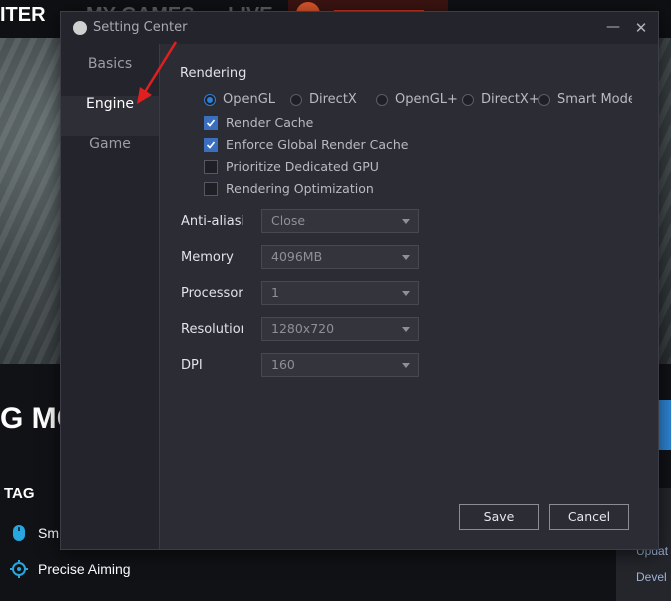 Image resolution: width=671 pixels, height=601 pixels. I want to click on radio-label: OpenGL+, so click(426, 99).